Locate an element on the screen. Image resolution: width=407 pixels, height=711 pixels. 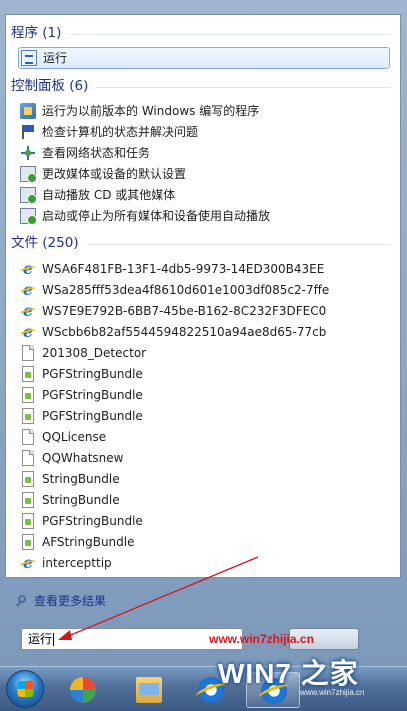
see-more-results-label: 查看更多结果 is located at coordinates (70, 601).